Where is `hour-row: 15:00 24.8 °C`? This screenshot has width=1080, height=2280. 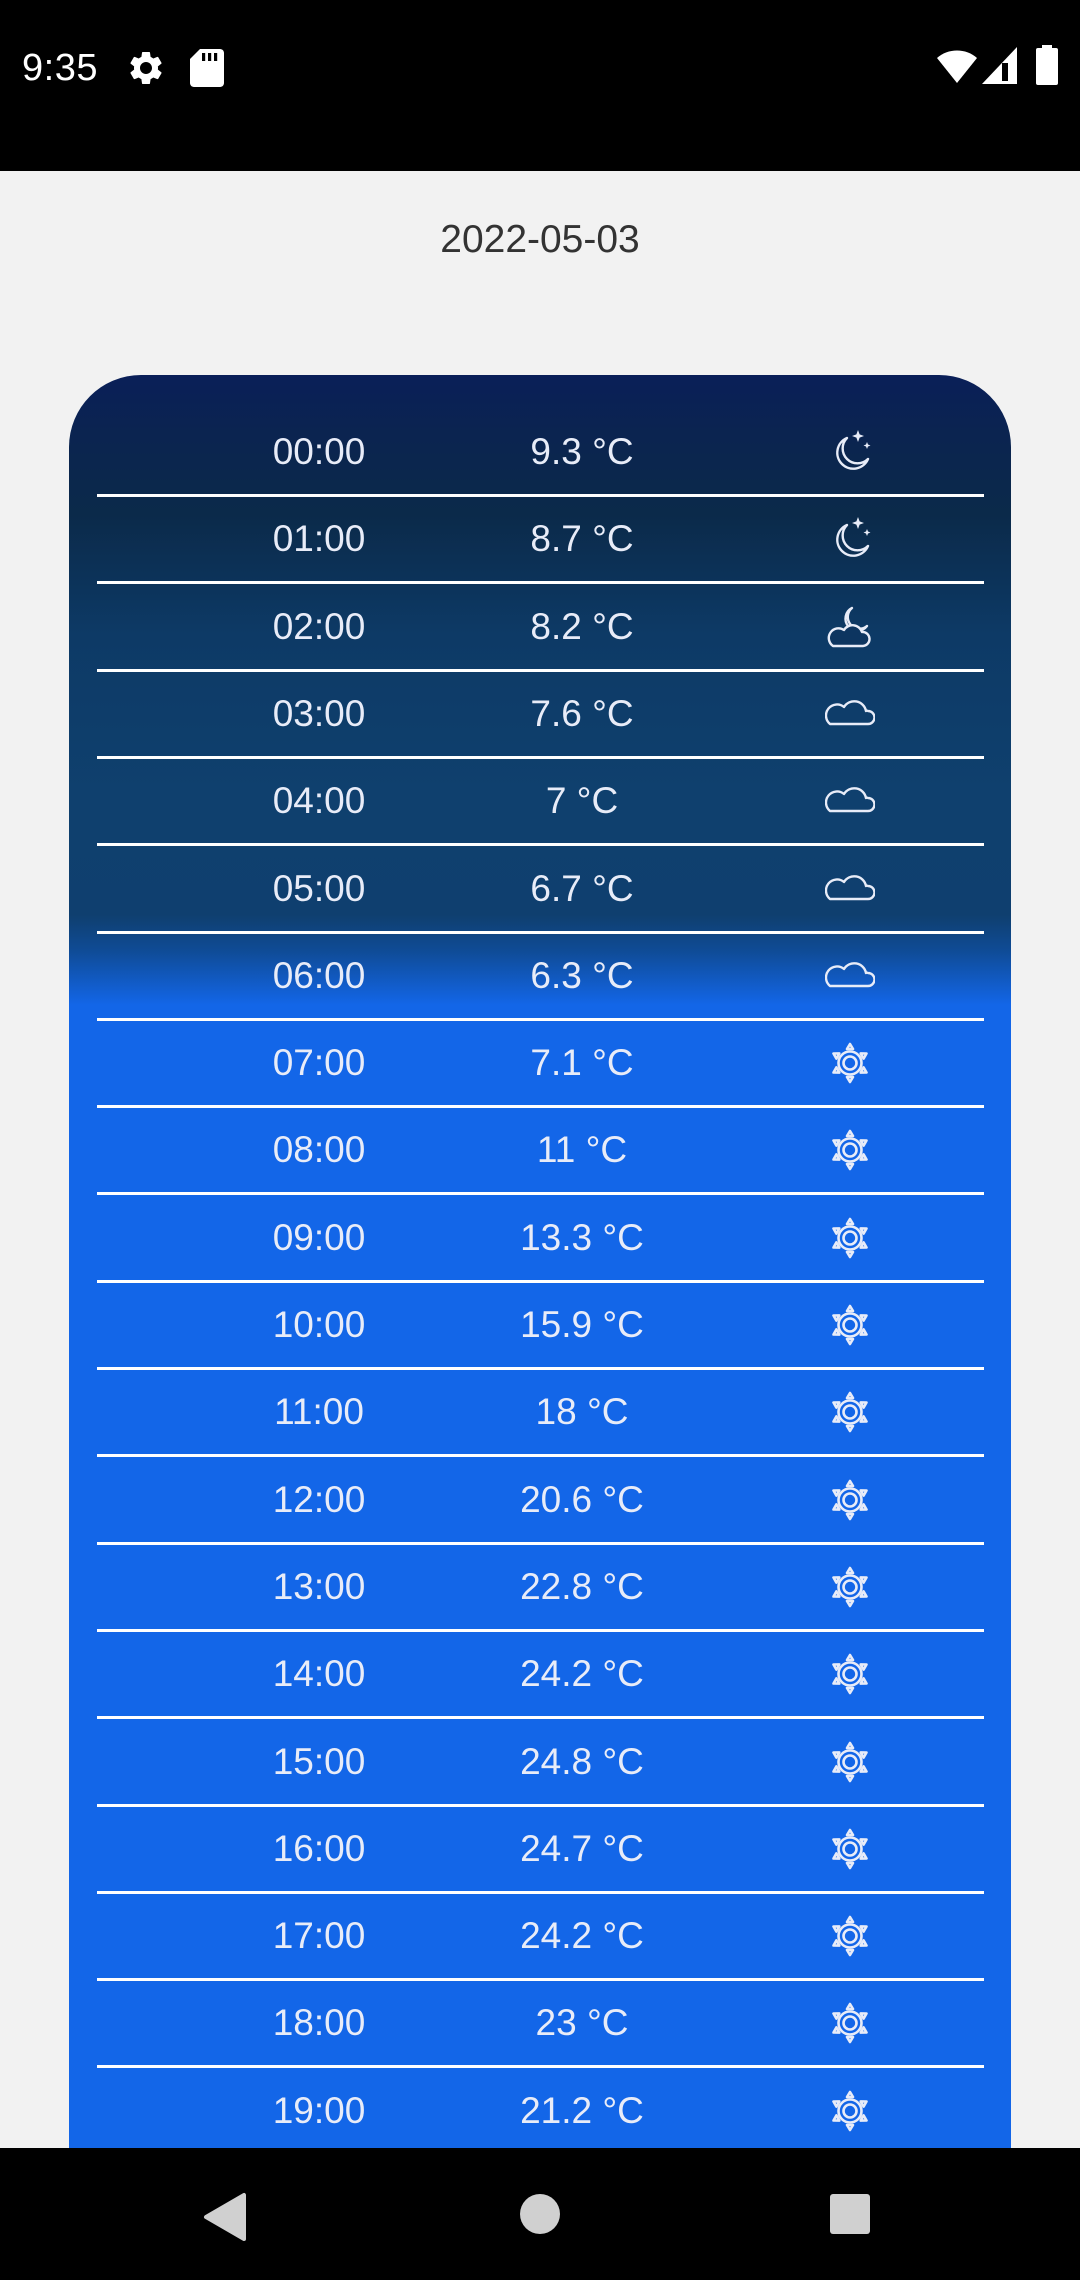
hour-row: 15:00 24.8 °C is located at coordinates (540, 1761).